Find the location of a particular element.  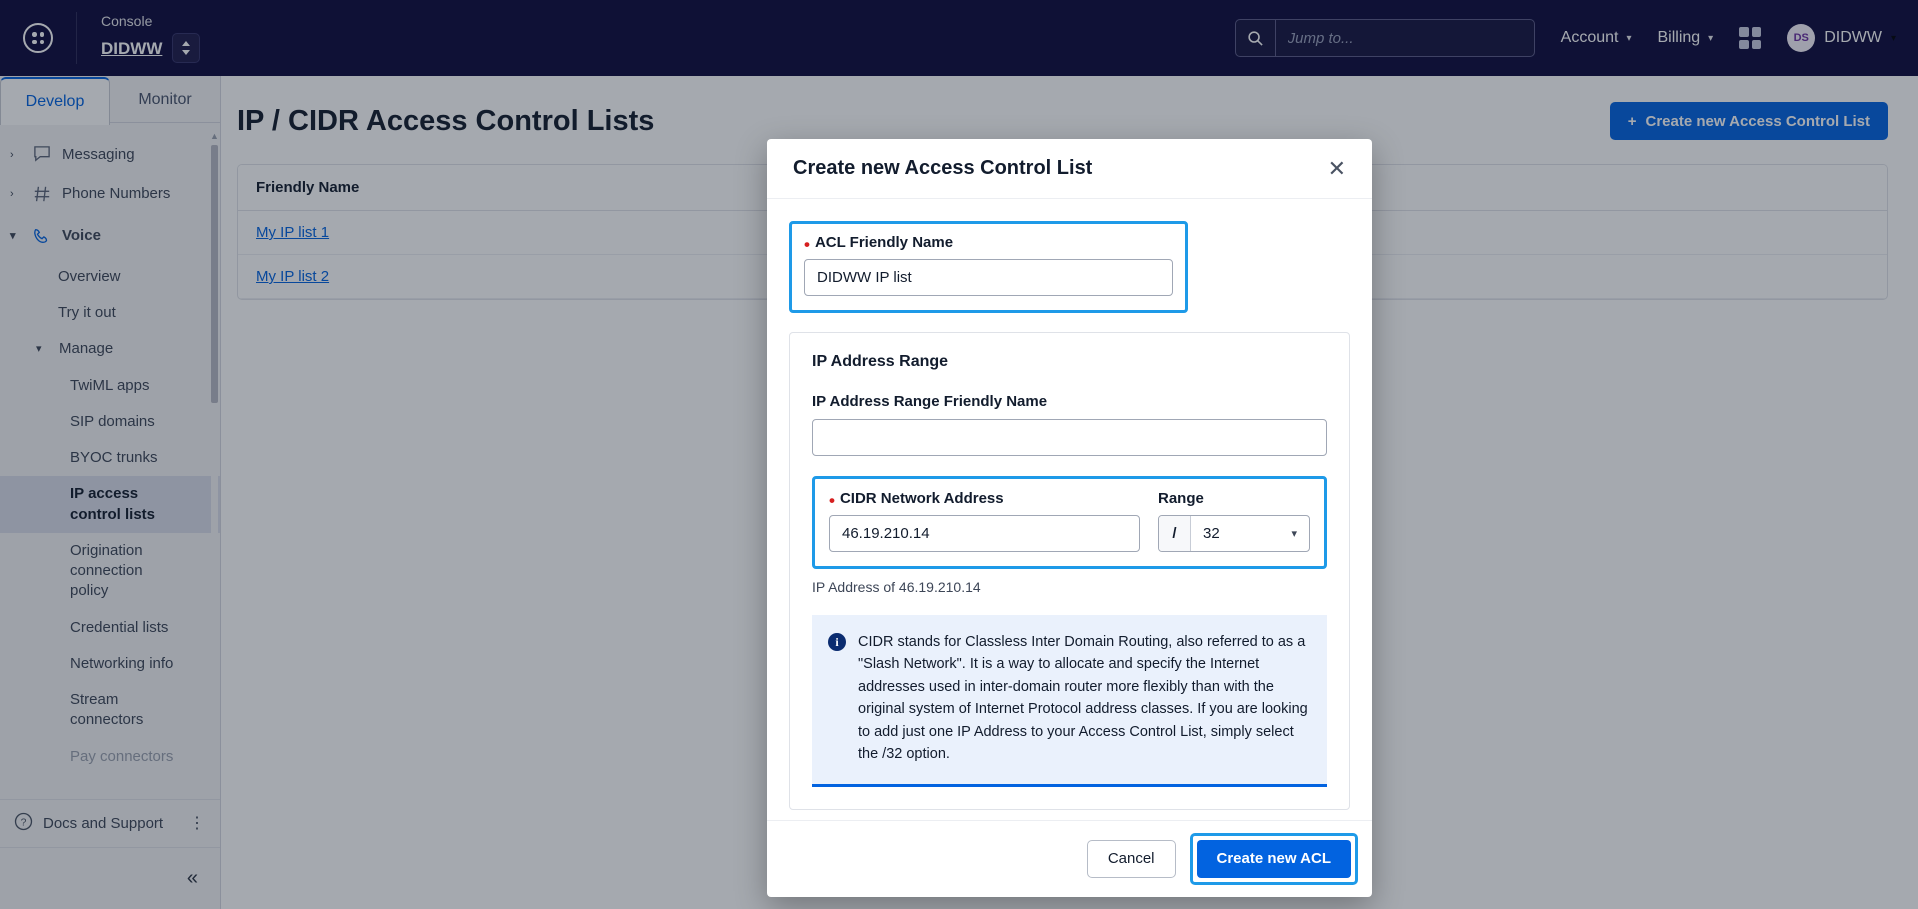

create-acl-focus-ring: Create new ACL is located at coordinates (1273, 858).